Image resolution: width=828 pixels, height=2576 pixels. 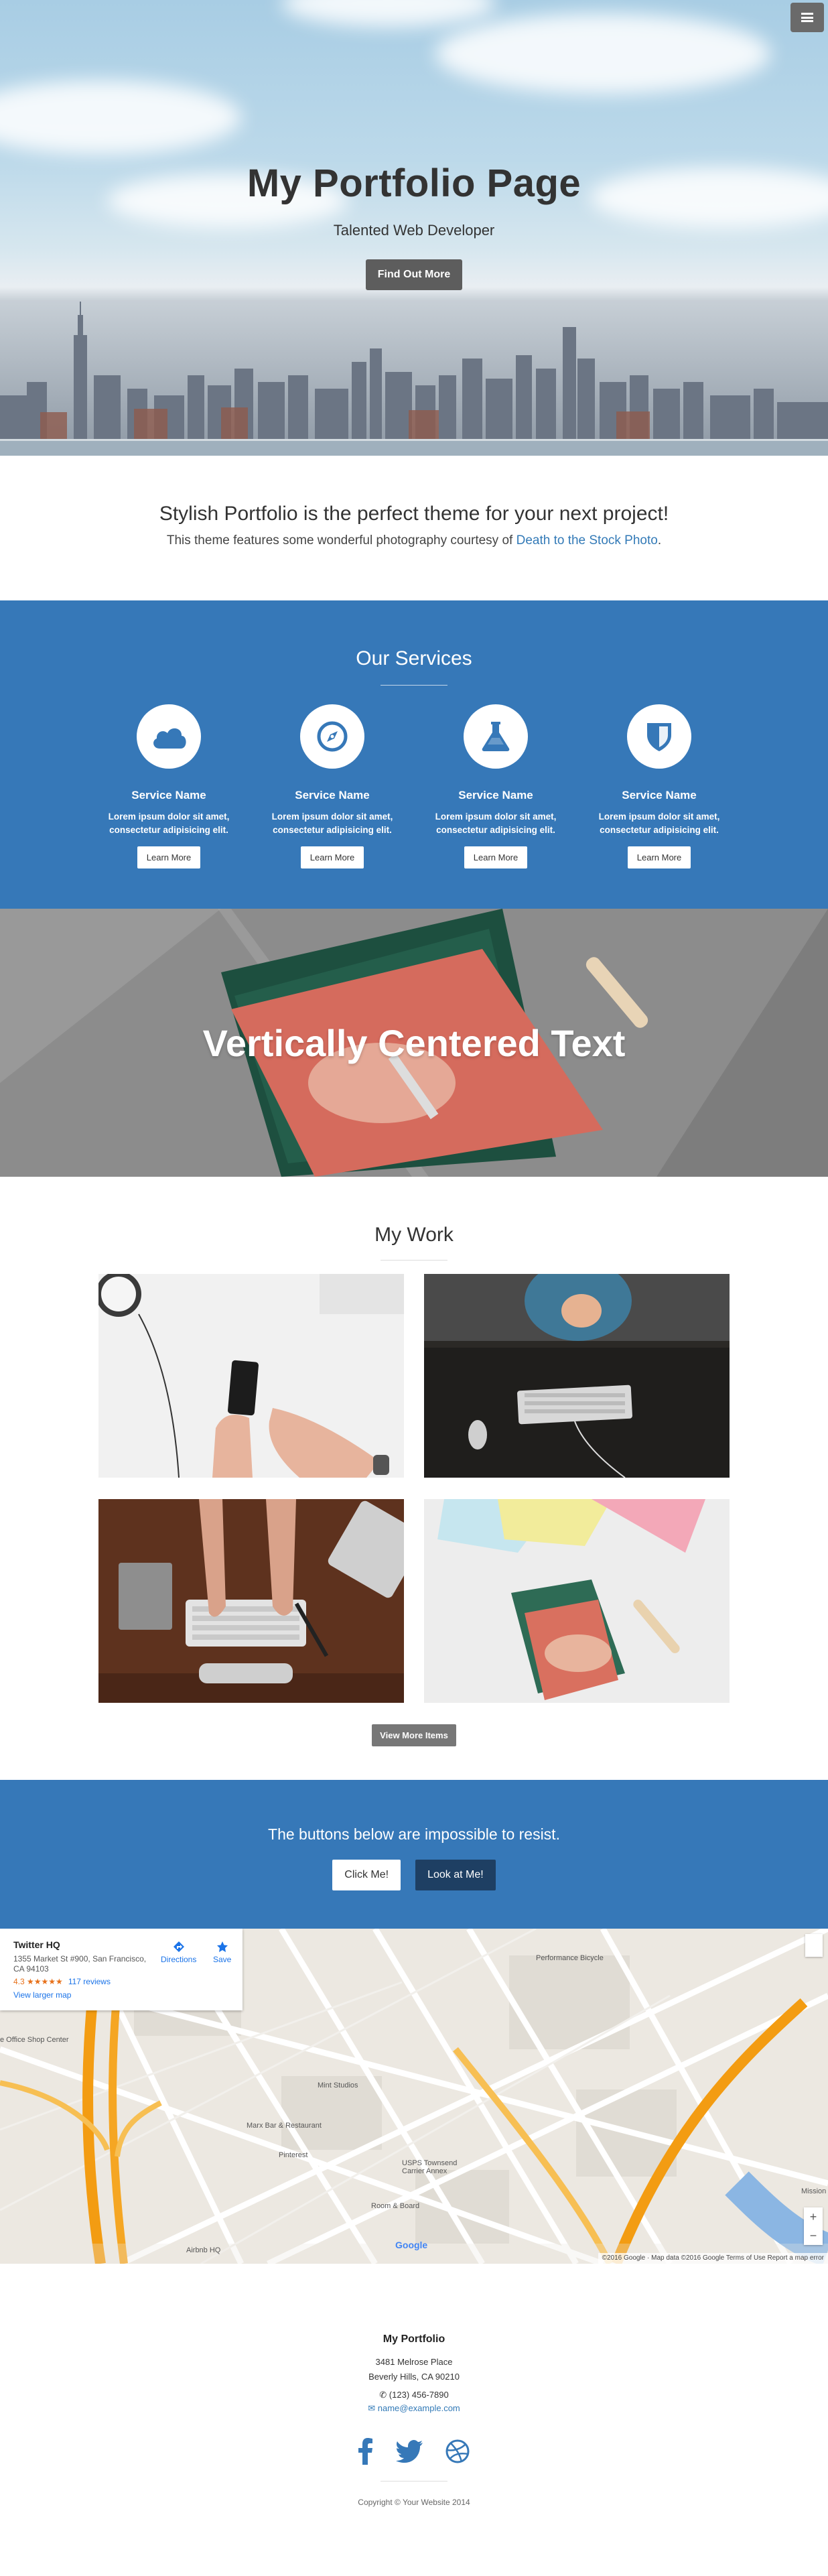 What do you see at coordinates (38, 1981) in the screenshot?
I see `rating-stars: 4.3 ★★★★★` at bounding box center [38, 1981].